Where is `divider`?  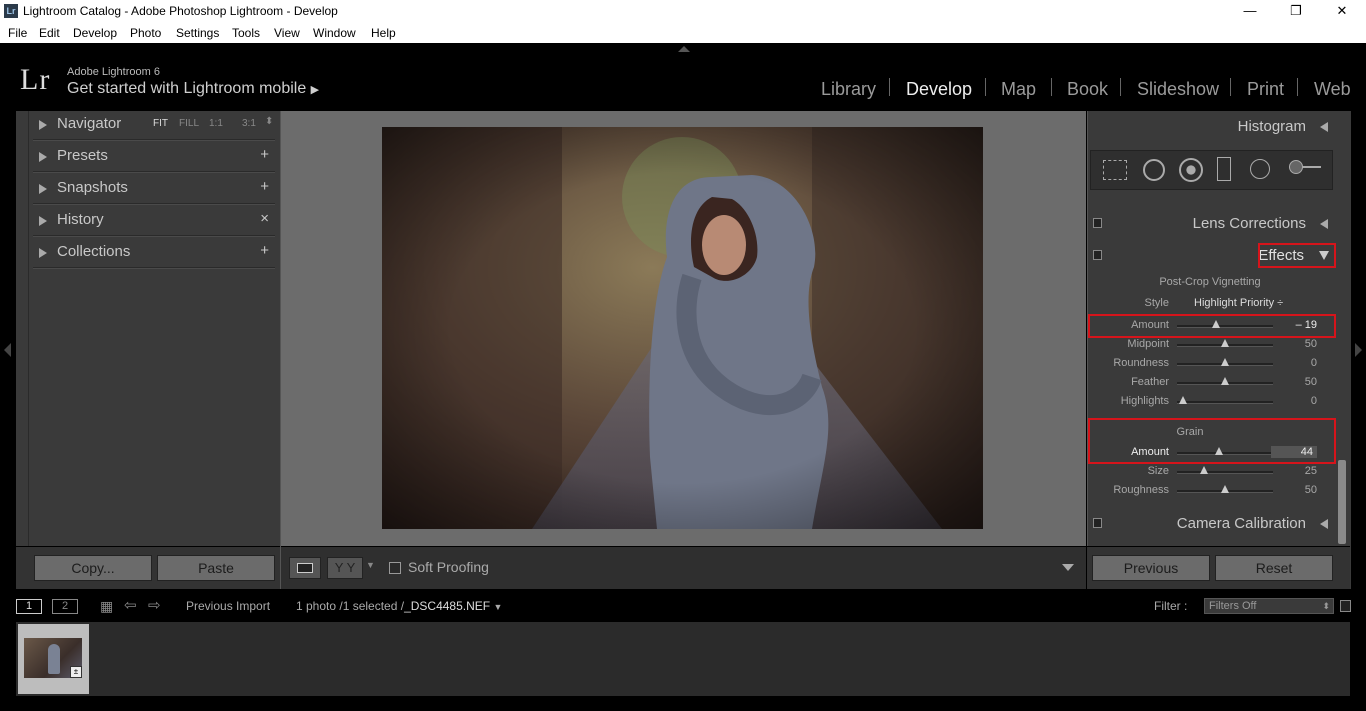 divider is located at coordinates (154, 140).